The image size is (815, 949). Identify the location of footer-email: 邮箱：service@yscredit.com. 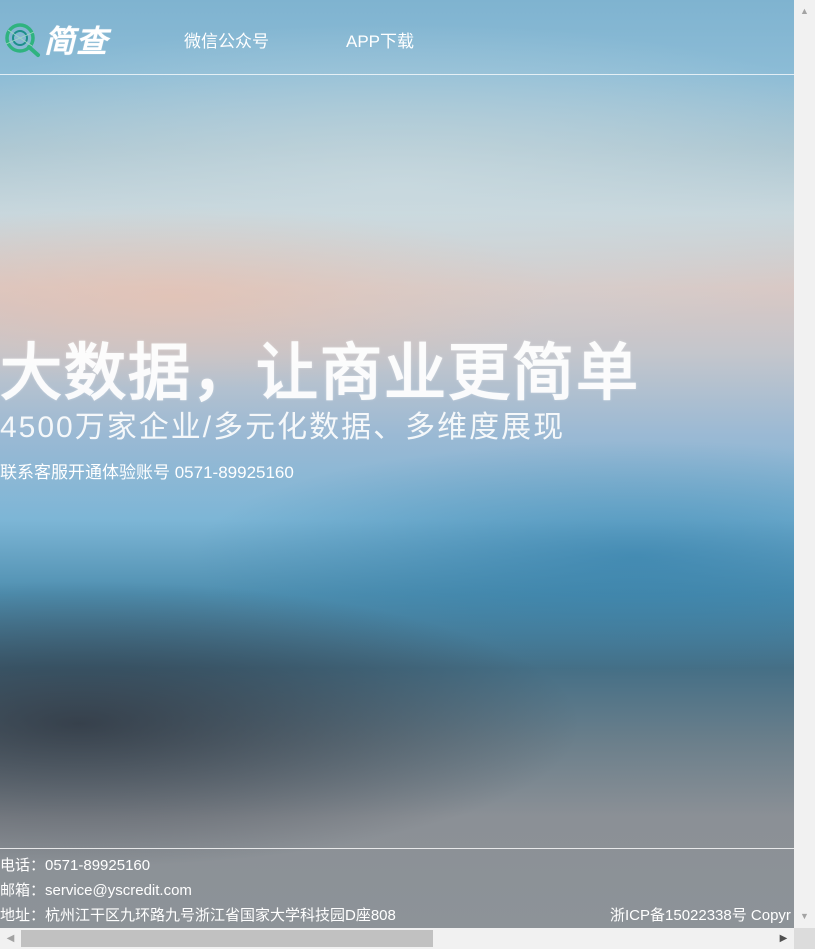
(96, 890).